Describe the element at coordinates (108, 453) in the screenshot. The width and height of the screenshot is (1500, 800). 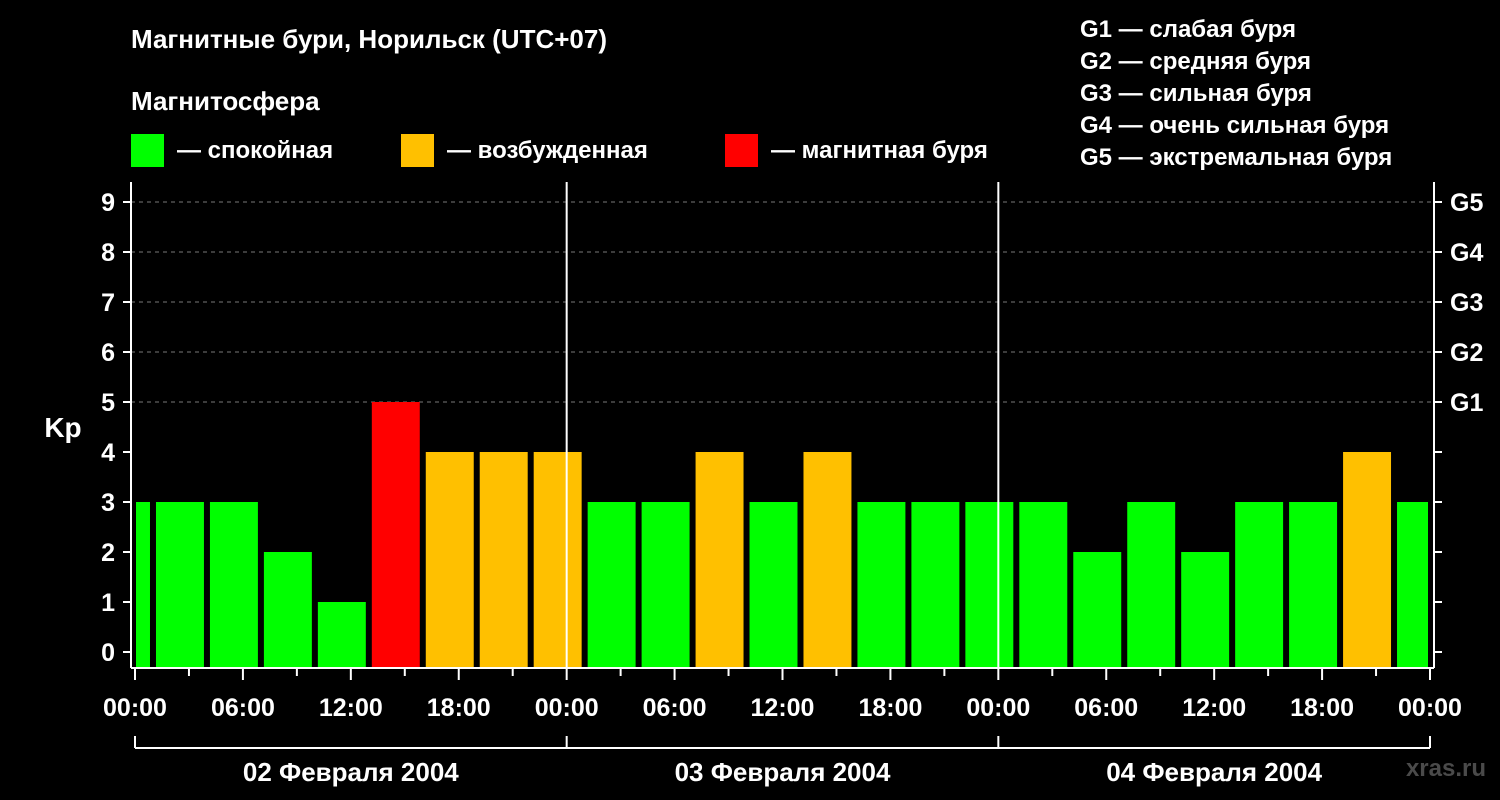
I see `y-tick-label: 4` at that location.